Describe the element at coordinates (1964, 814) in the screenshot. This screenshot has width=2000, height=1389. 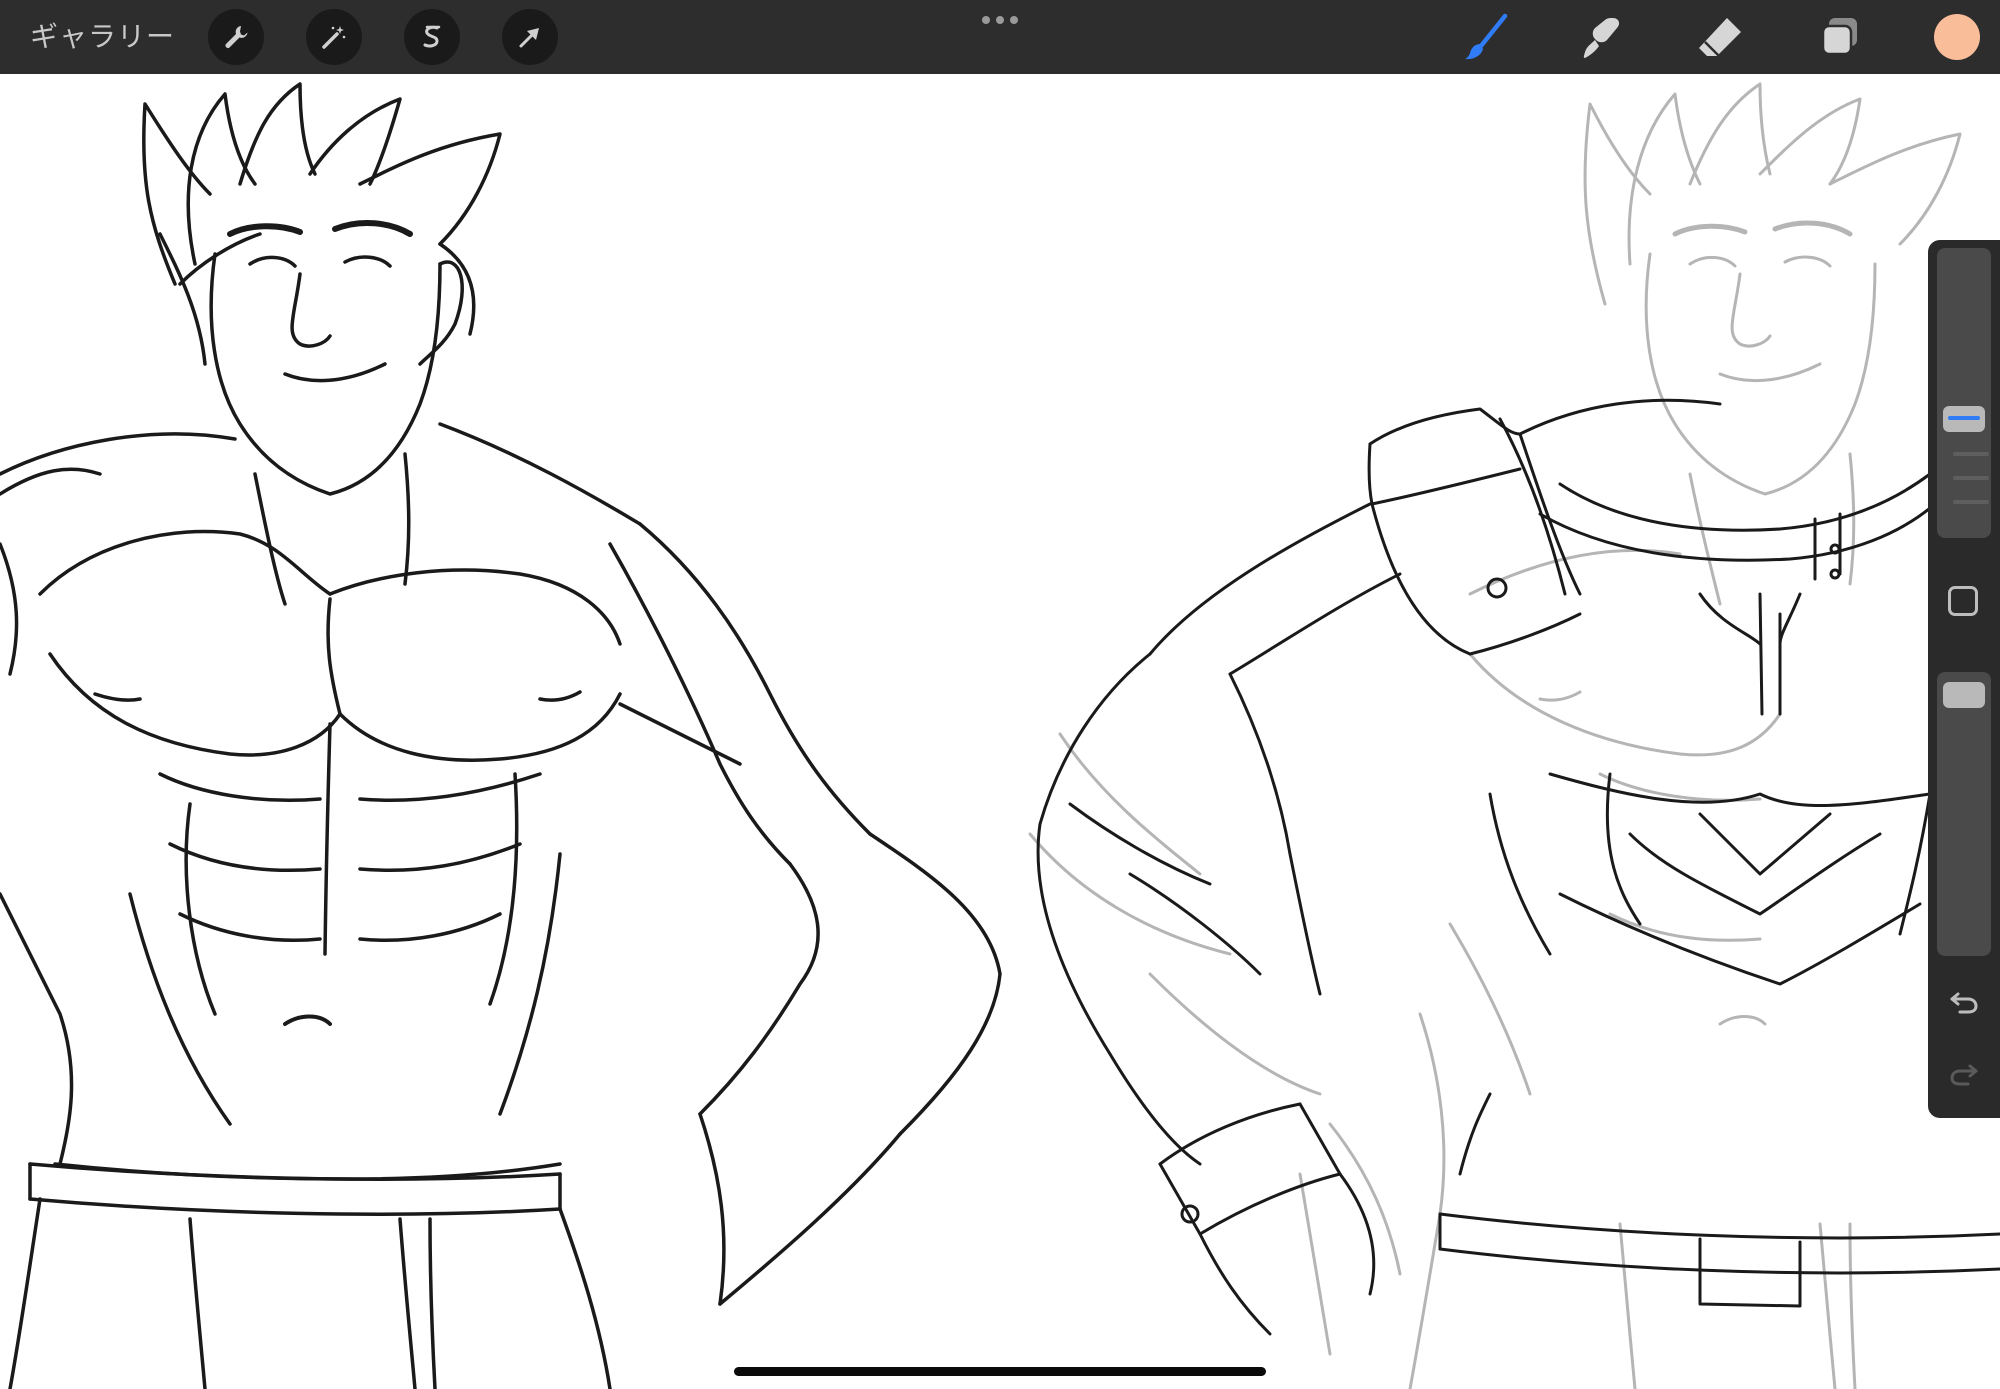
I see `opacity-slider` at that location.